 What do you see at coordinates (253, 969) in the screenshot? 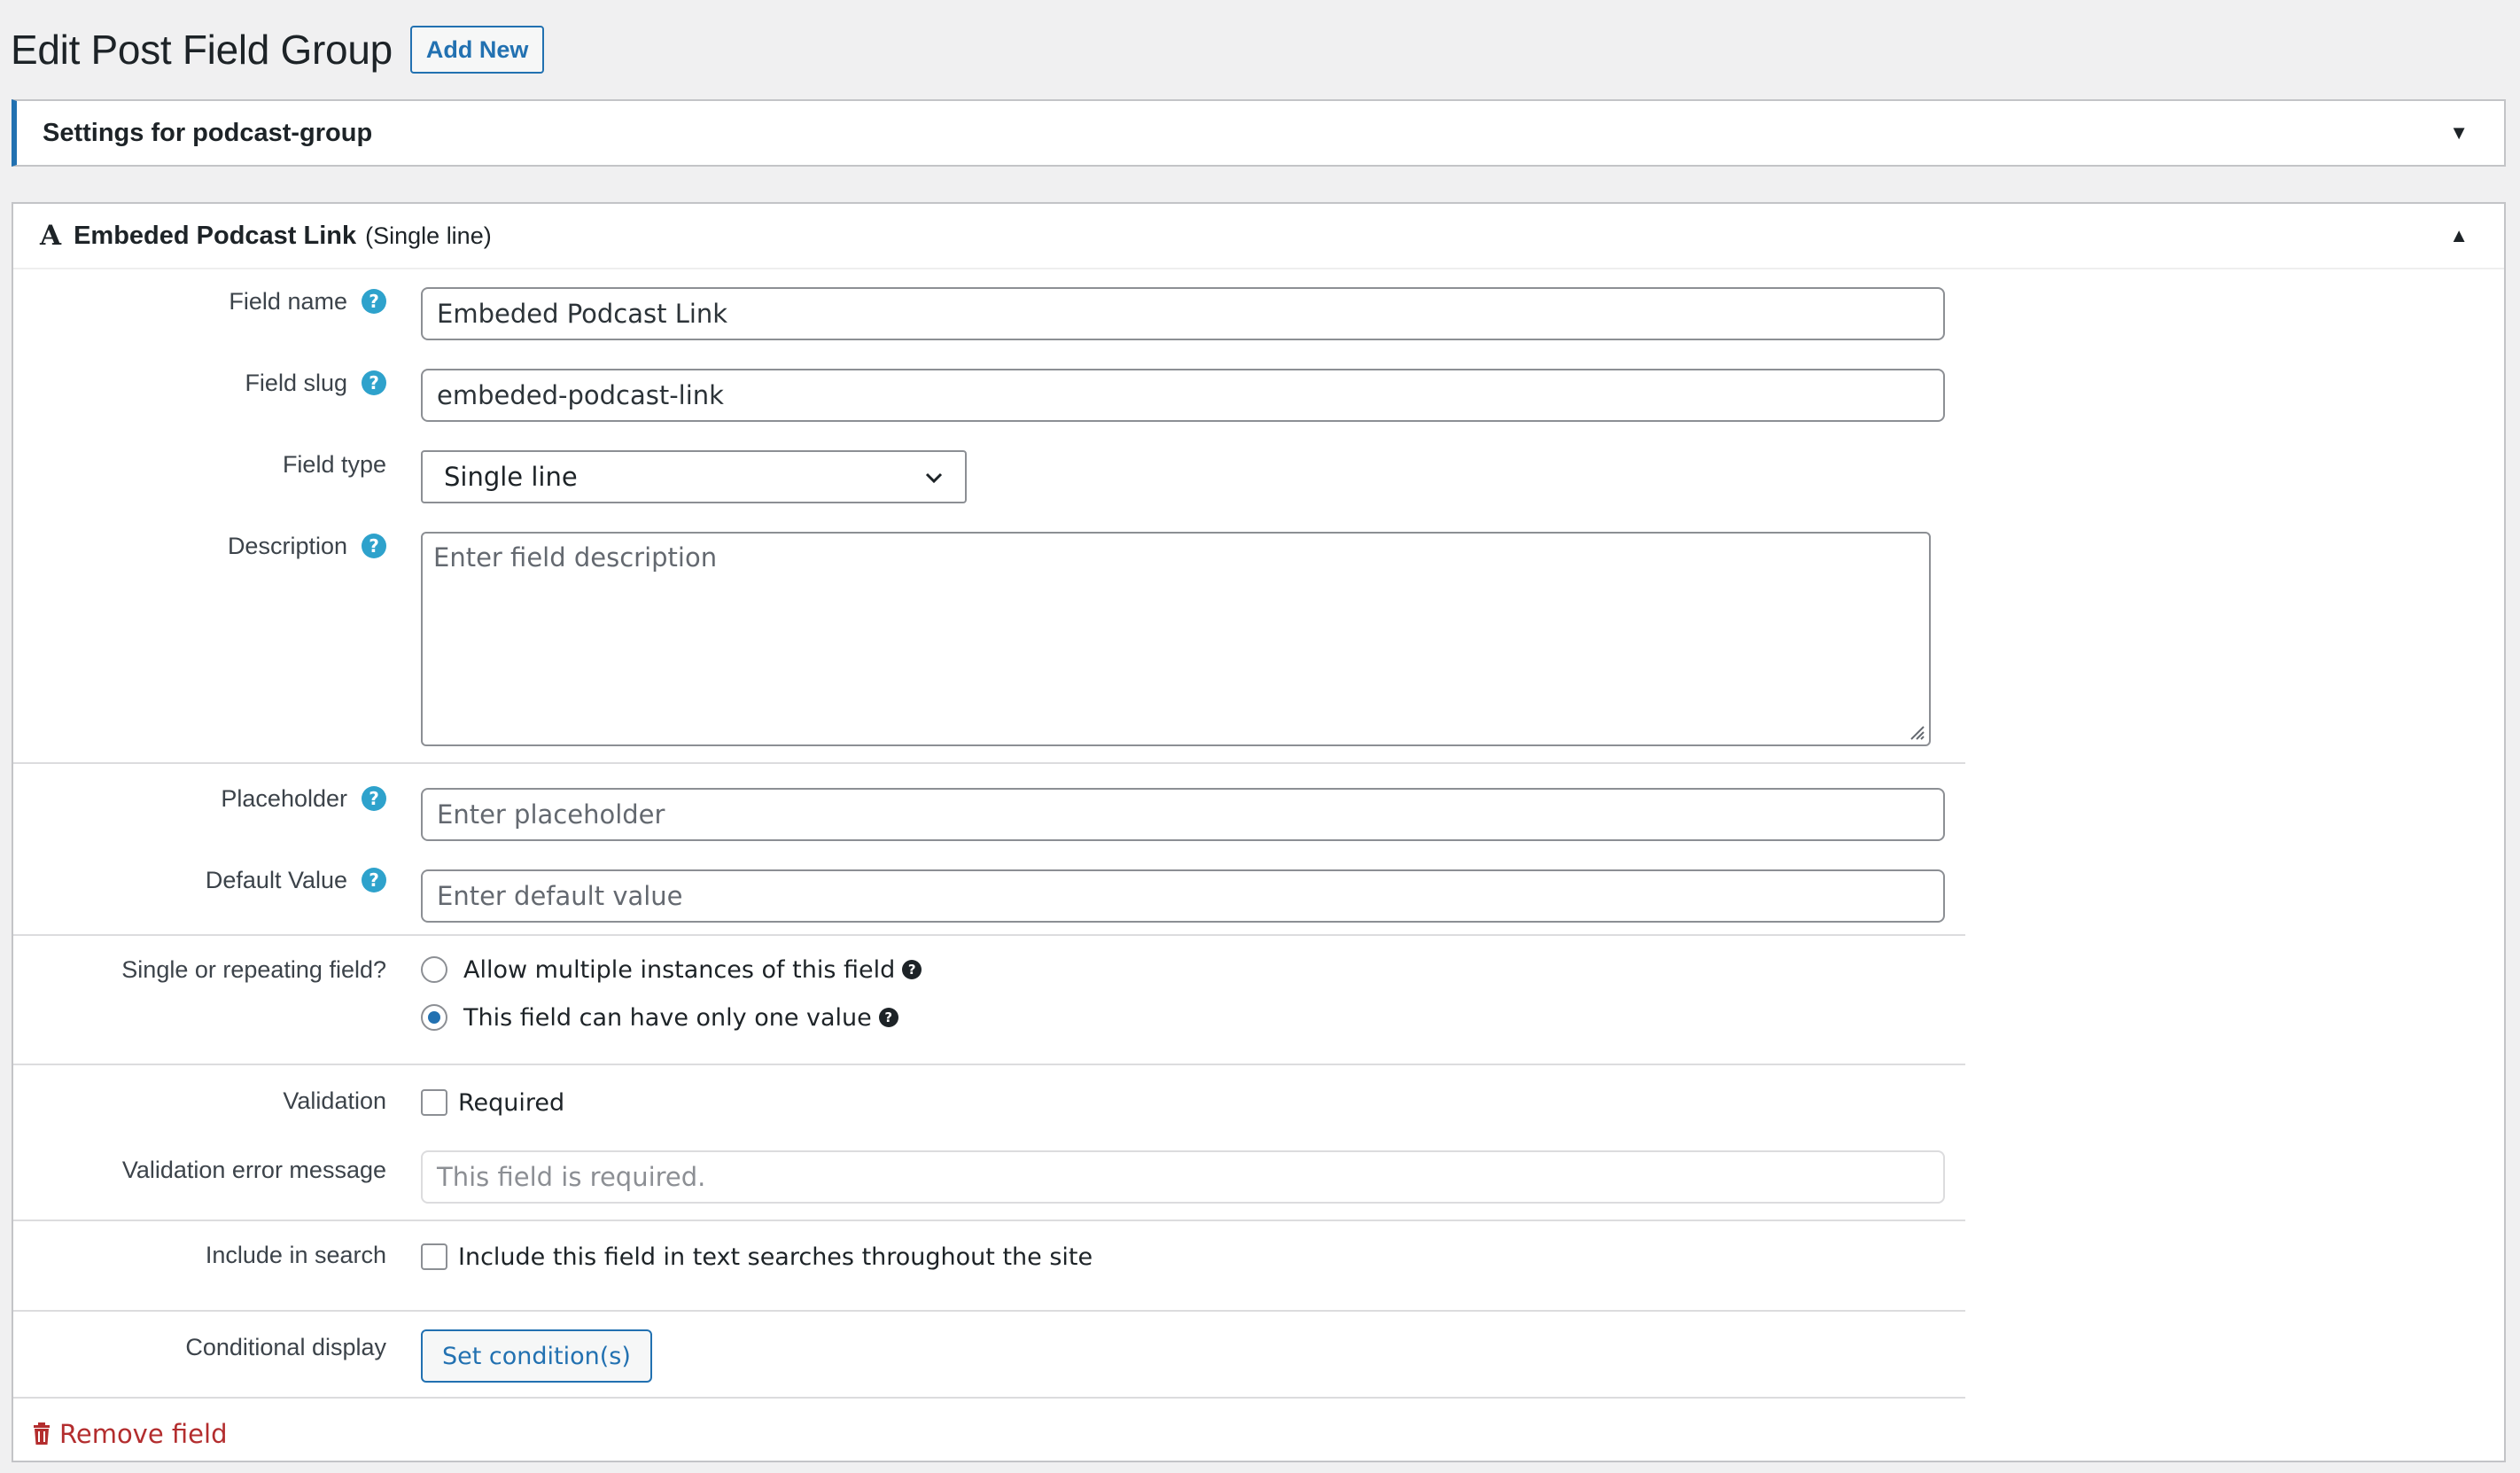
I see `single-repeating-label: Single or repeating field?` at bounding box center [253, 969].